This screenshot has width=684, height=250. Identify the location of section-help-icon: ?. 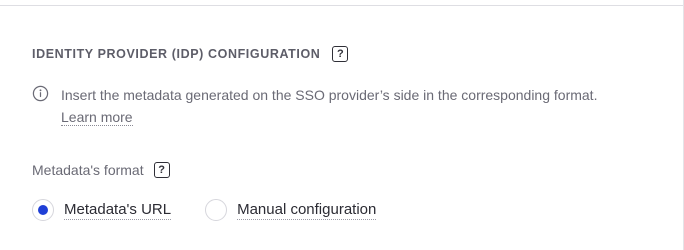
(340, 54).